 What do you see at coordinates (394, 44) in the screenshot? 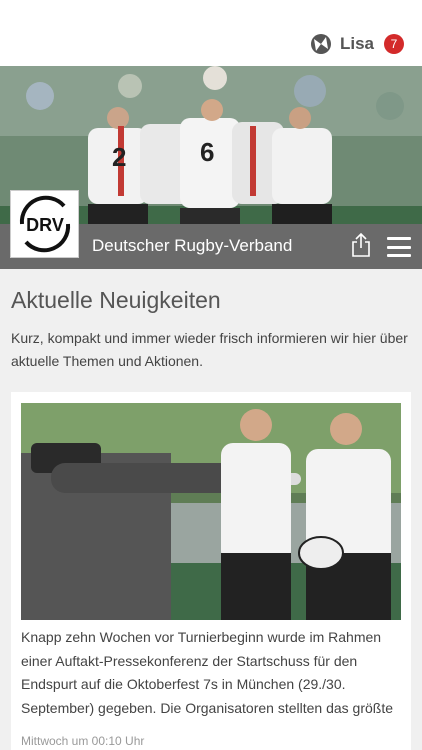
I see `notification-badge: 7` at bounding box center [394, 44].